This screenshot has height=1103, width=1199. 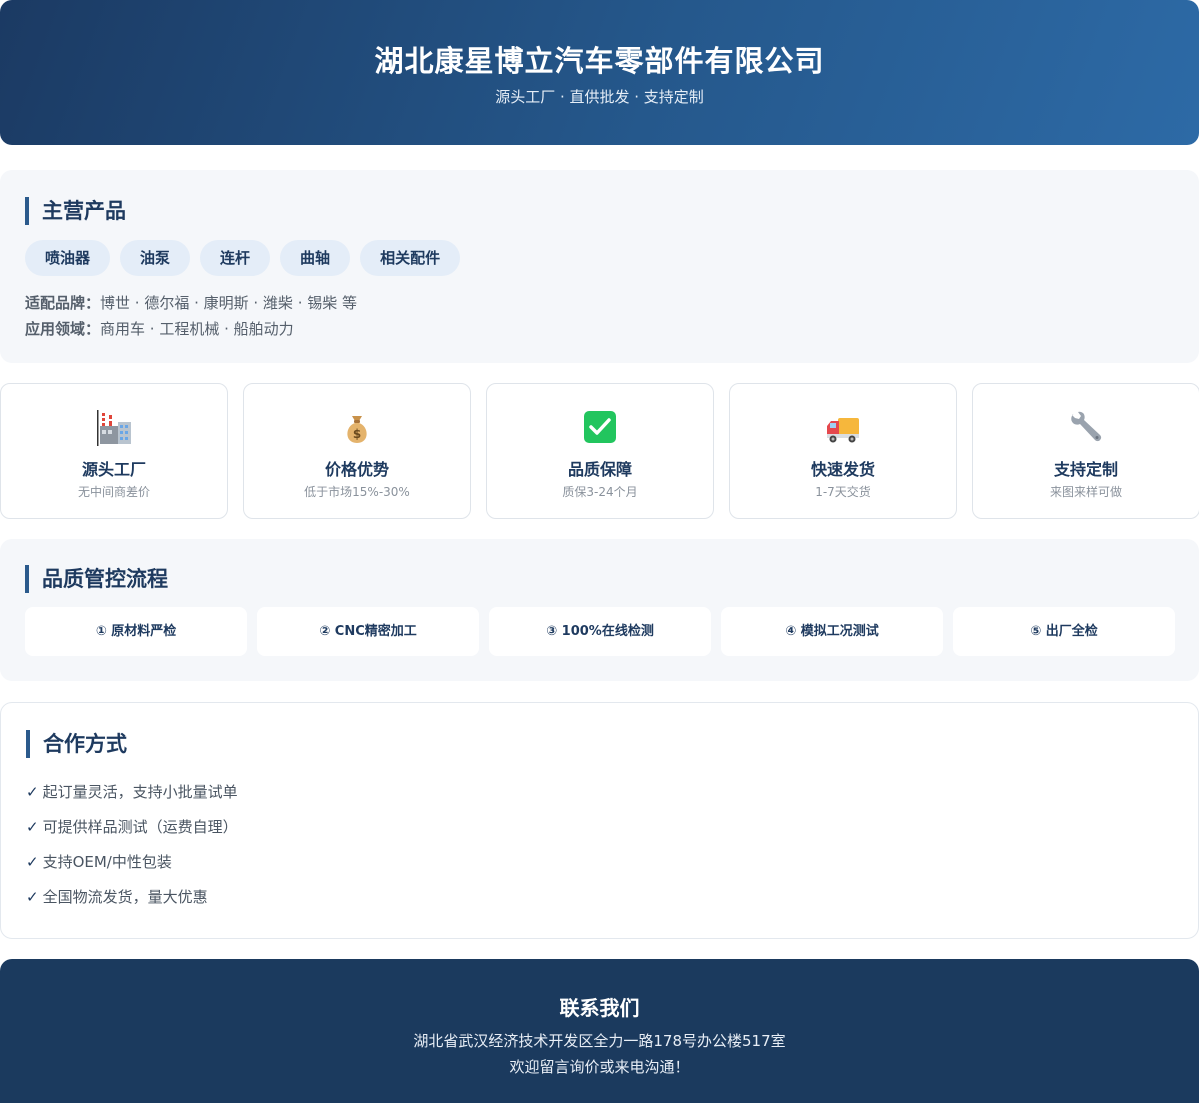 I want to click on feature-desc: 质保3-24个月, so click(x=600, y=492).